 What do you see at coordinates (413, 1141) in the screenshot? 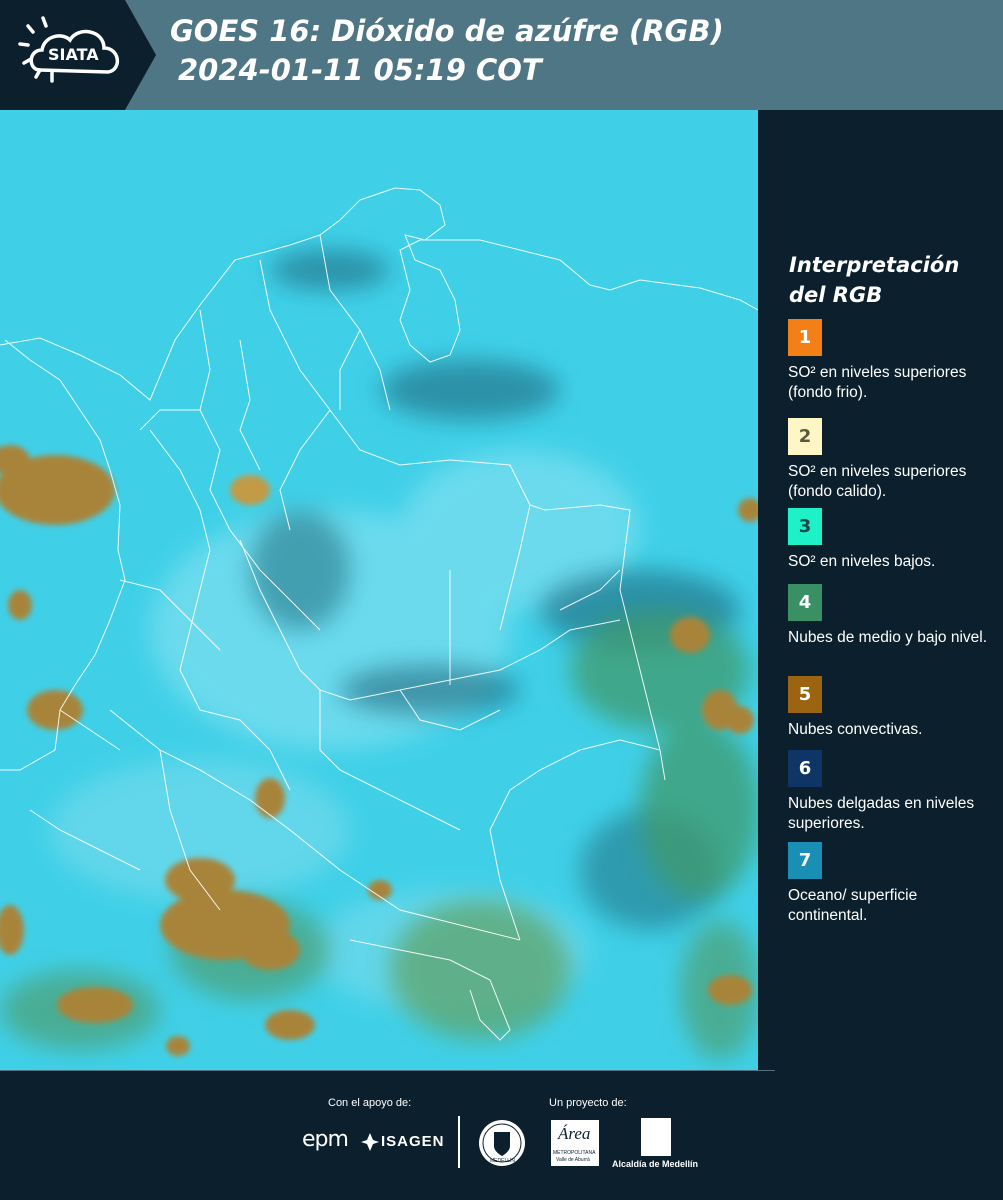
I see `isagen-logo: ISAGEN` at bounding box center [413, 1141].